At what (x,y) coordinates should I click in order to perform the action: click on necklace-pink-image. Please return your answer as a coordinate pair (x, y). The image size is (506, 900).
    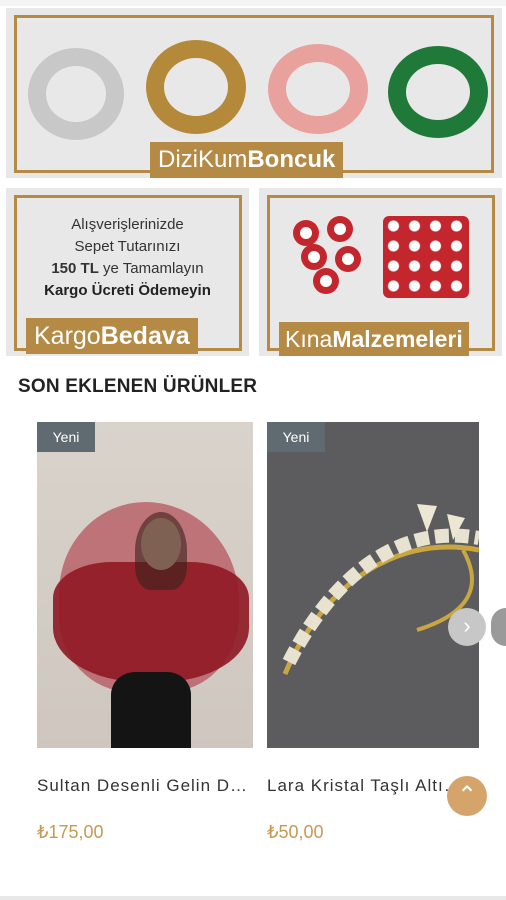
    Looking at the image, I should click on (318, 89).